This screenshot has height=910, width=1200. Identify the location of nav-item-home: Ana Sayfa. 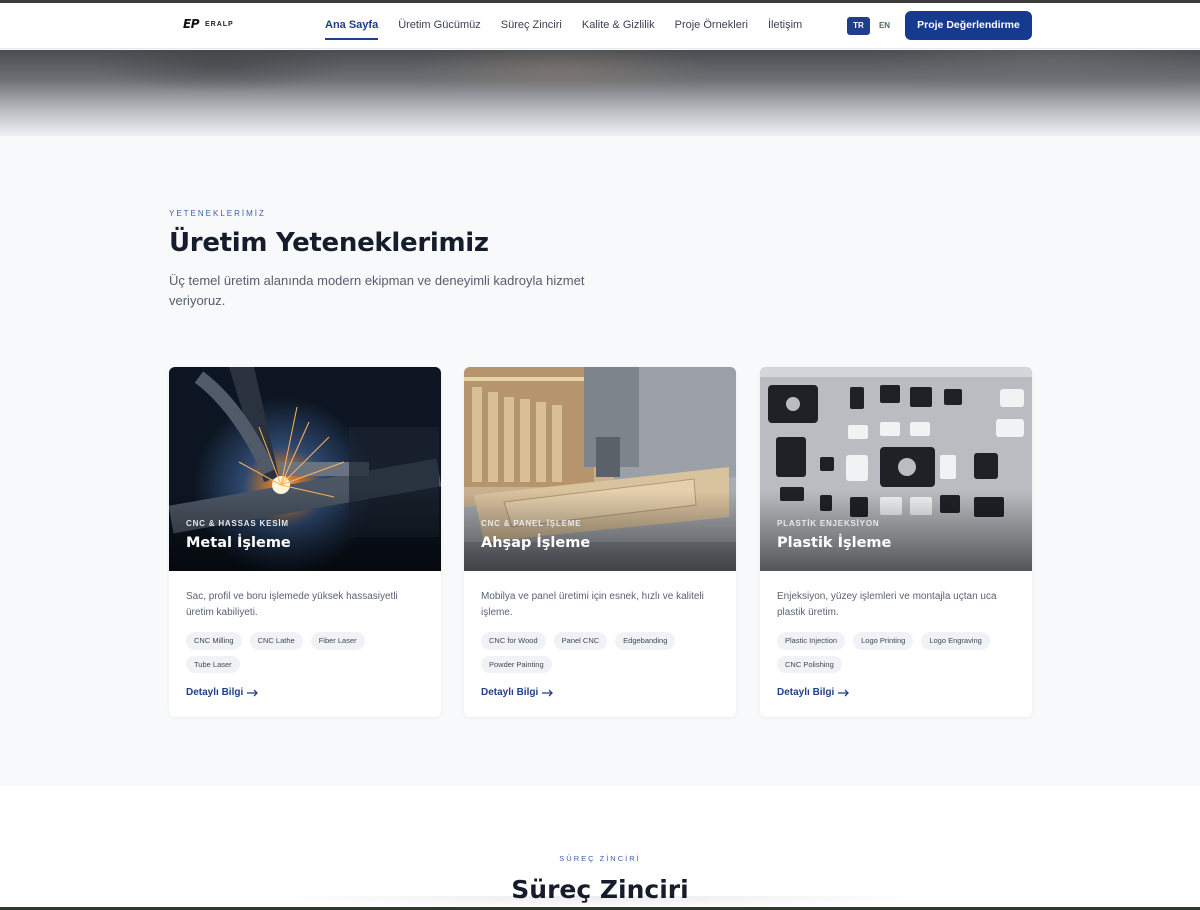
(352, 26).